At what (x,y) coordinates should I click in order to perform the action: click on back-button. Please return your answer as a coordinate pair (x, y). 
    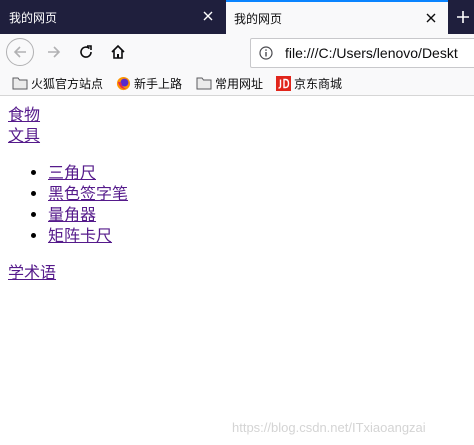
    Looking at the image, I should click on (20, 52).